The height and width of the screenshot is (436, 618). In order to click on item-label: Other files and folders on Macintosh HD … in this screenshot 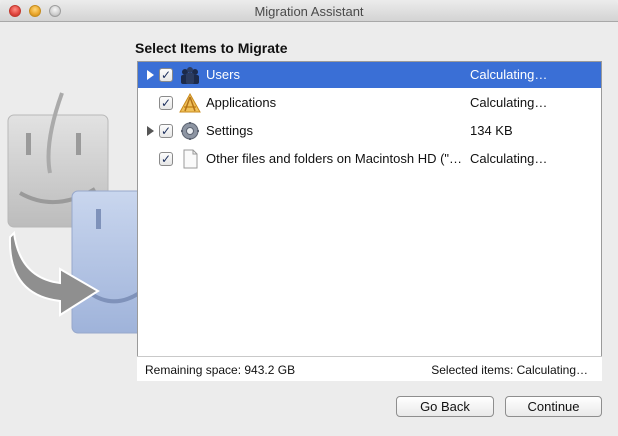, I will do `click(334, 158)`.